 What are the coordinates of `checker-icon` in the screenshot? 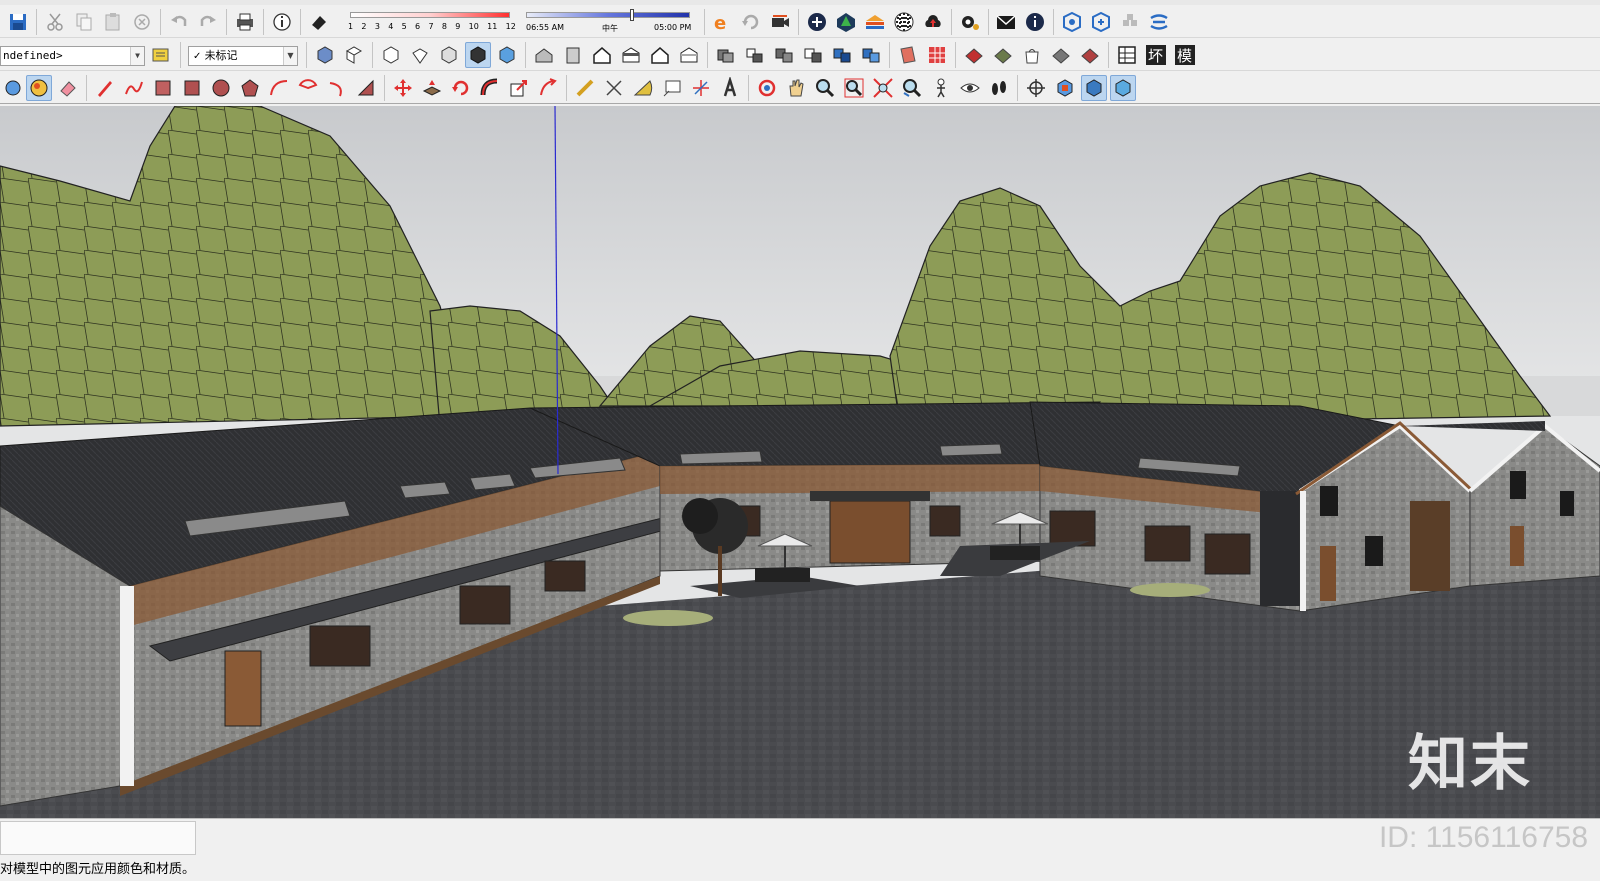 It's located at (904, 22).